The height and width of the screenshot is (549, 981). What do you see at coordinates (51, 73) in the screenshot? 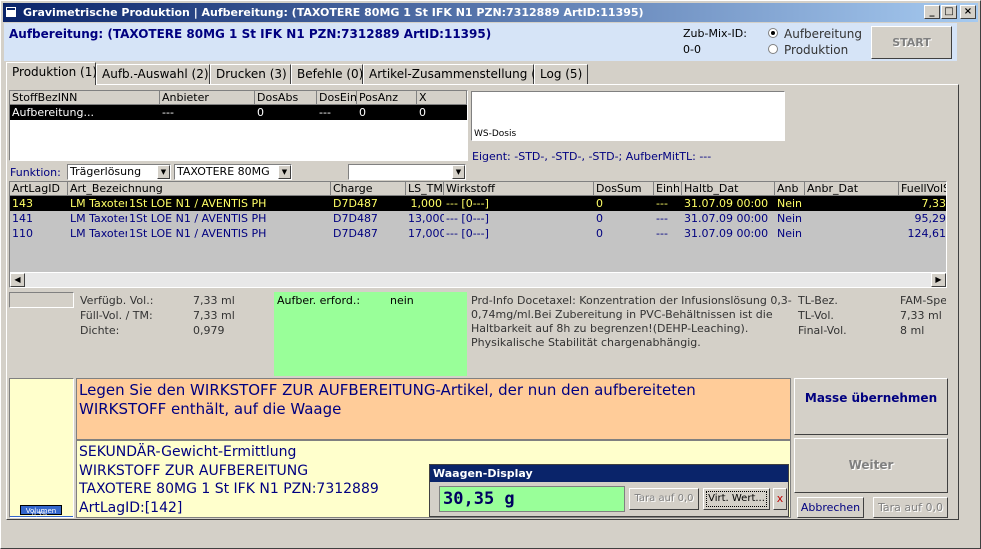
I see `tab-produktion: Produktion (1)` at bounding box center [51, 73].